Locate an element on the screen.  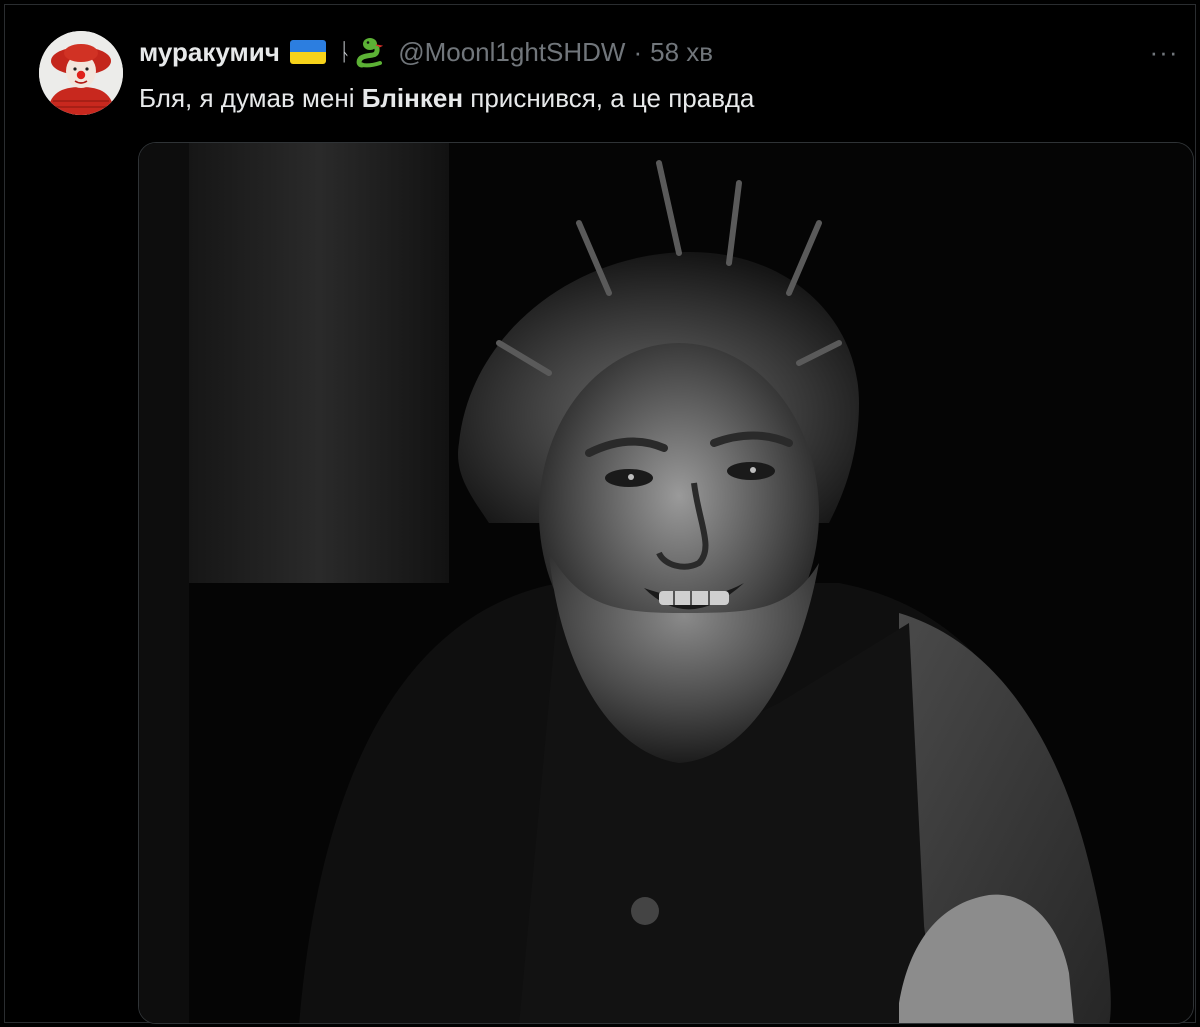
tweet-header: муракумич ᚿ @Moonl1ghtSHDW · 58 хв is located at coordinates (426, 52).